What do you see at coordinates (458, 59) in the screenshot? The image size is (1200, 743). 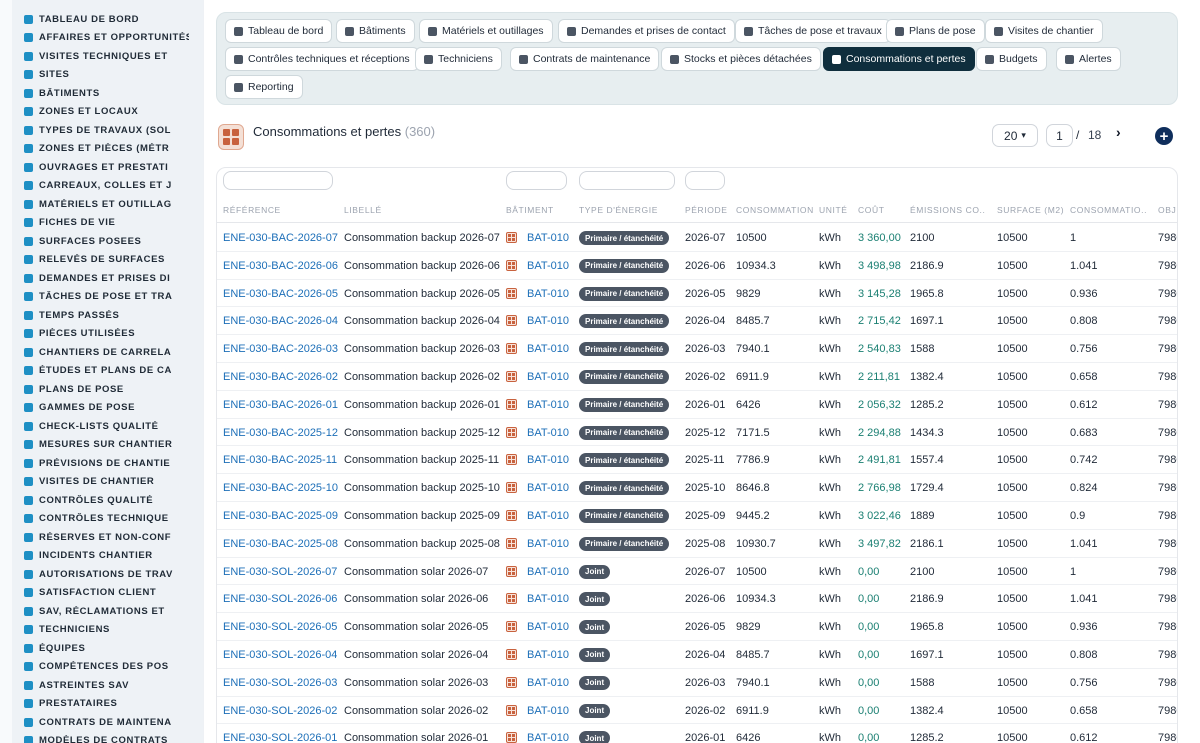 I see `tab: Techniciens` at bounding box center [458, 59].